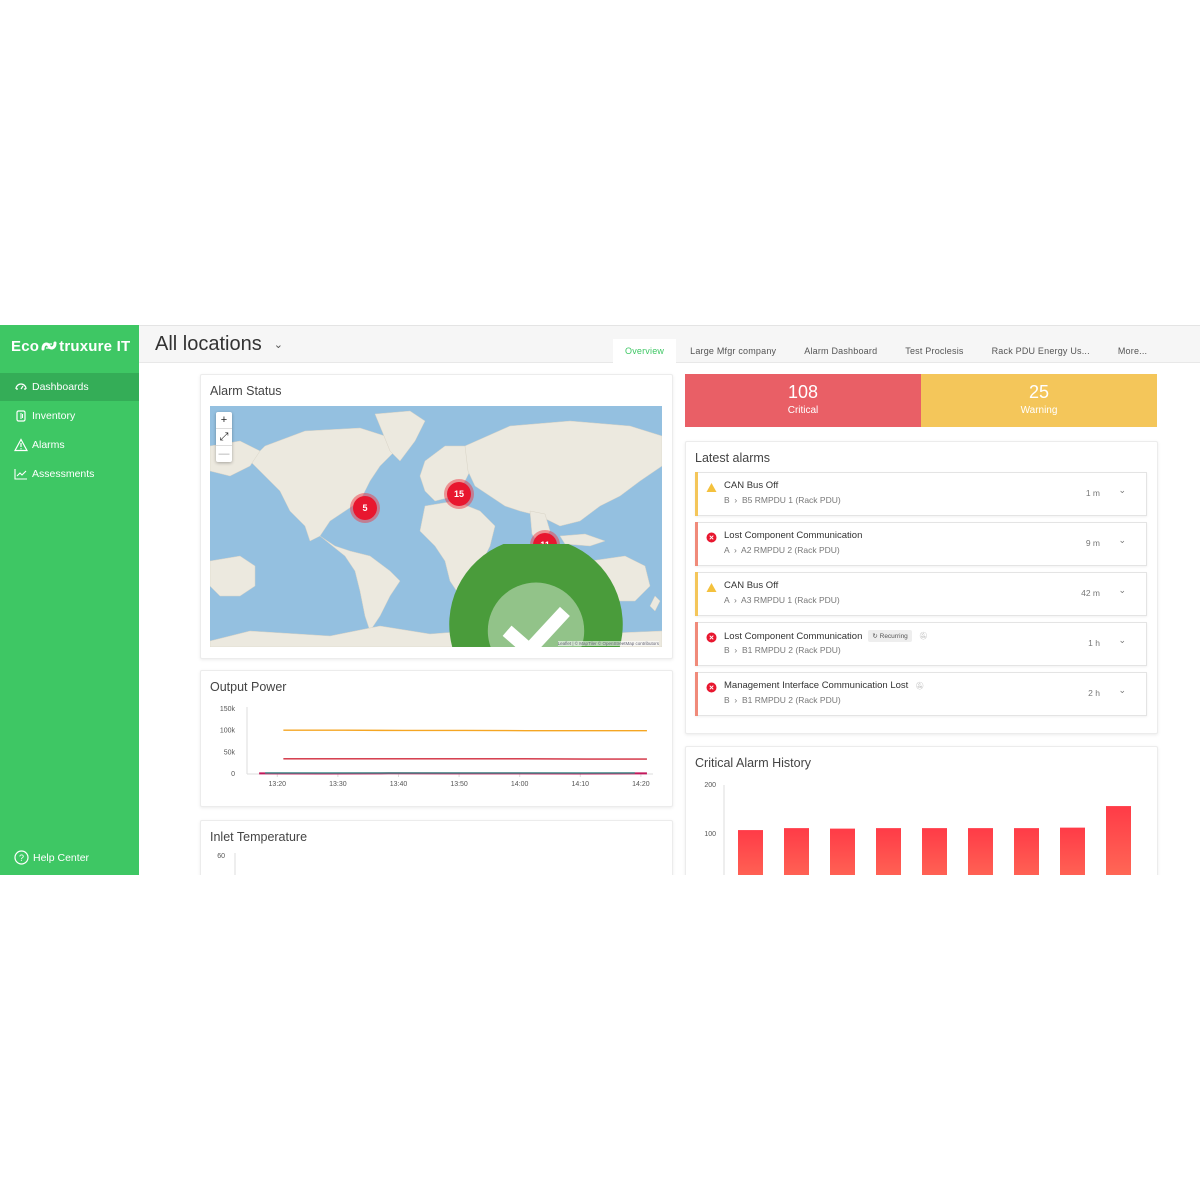  I want to click on tab-alarm-dashboard: Alarm Dashboard, so click(840, 351).